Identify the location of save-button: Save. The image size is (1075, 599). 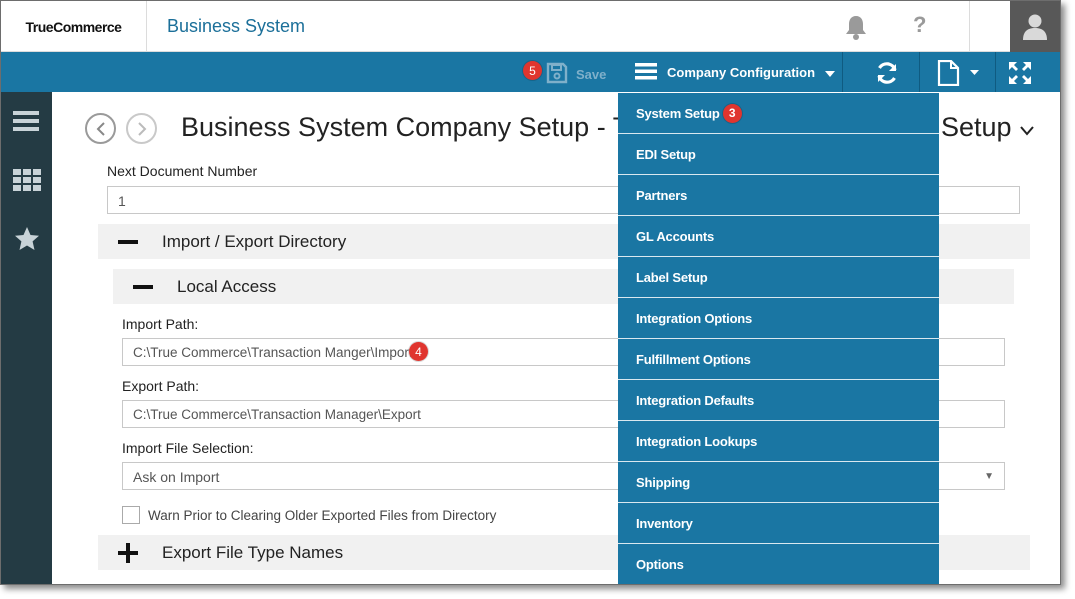
(576, 74).